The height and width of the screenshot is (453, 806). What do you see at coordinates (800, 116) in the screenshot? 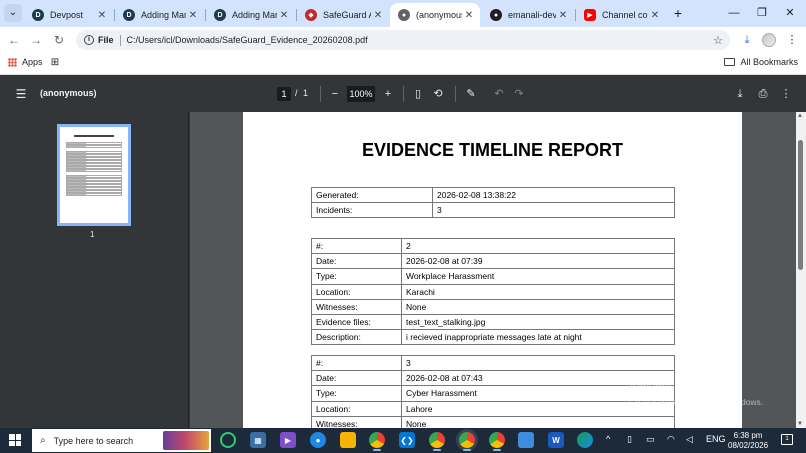
I see `scroll-up-icon: ▲` at bounding box center [800, 116].